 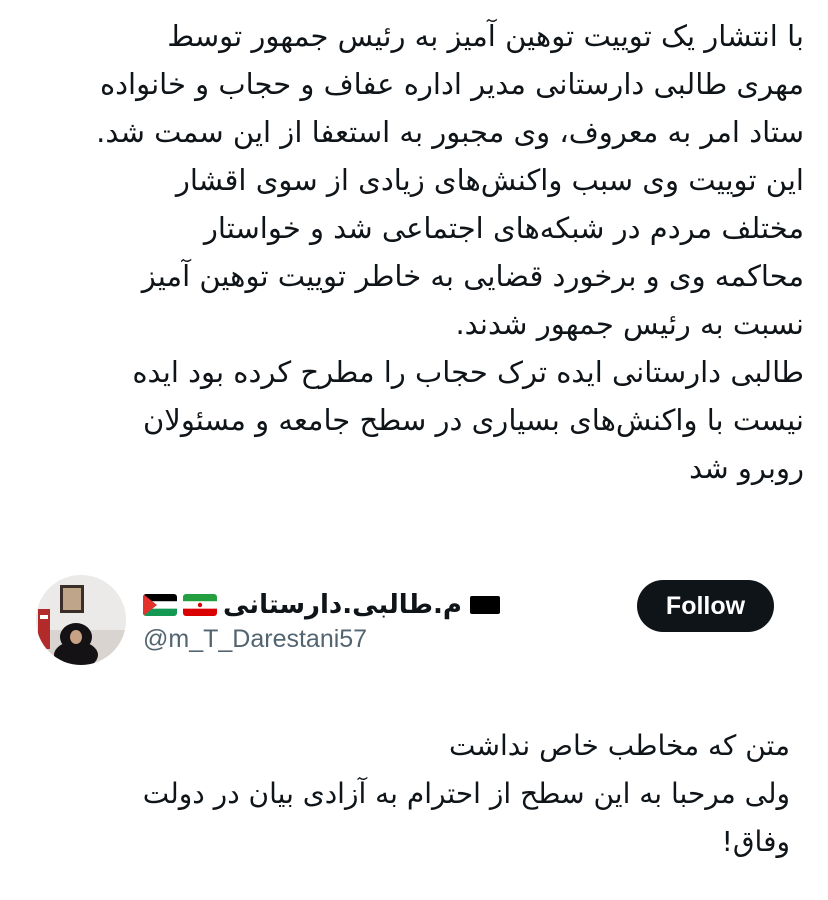 What do you see at coordinates (200, 605) in the screenshot?
I see `iran-flag-icon` at bounding box center [200, 605].